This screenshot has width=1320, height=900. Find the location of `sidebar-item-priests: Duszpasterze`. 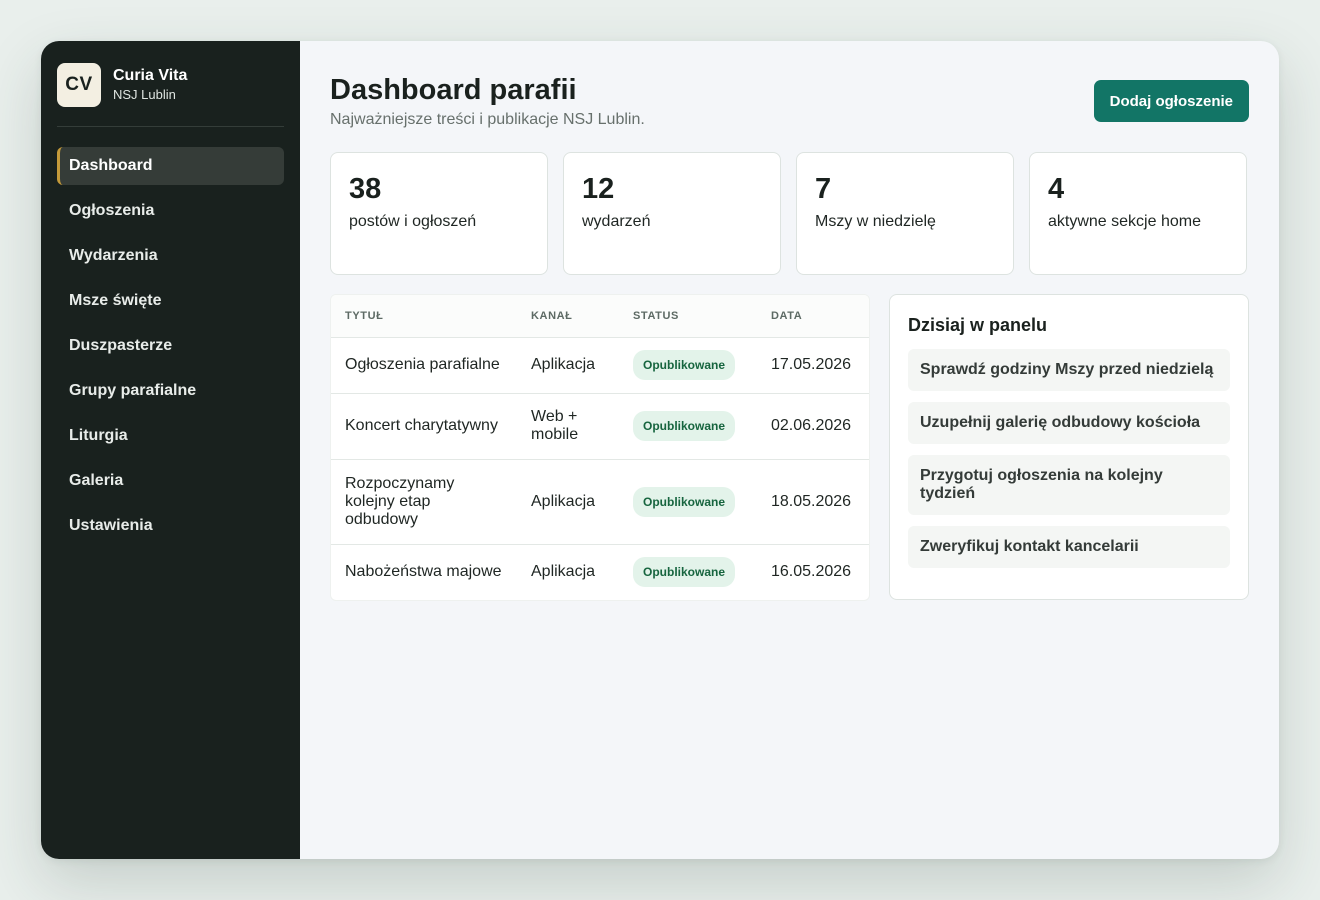

sidebar-item-priests: Duszpasterze is located at coordinates (170, 346).